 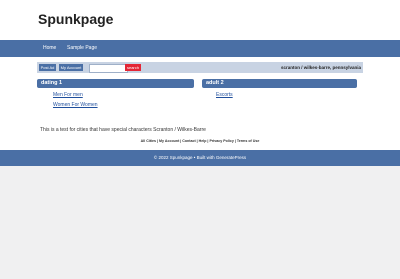 I want to click on site-header: Spunkpage, so click(x=200, y=20).